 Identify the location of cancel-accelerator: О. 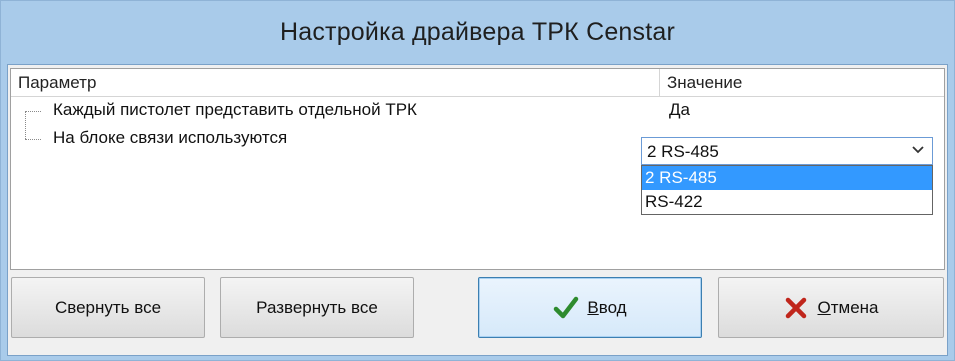
(824, 307).